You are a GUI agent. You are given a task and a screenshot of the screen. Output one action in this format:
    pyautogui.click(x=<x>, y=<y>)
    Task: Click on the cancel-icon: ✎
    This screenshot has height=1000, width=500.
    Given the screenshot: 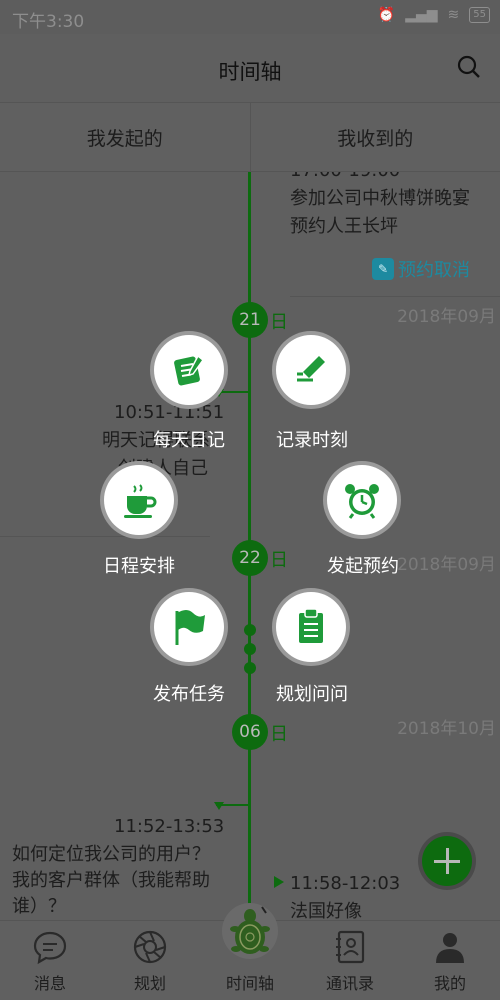 What is the action you would take?
    pyautogui.click(x=383, y=269)
    